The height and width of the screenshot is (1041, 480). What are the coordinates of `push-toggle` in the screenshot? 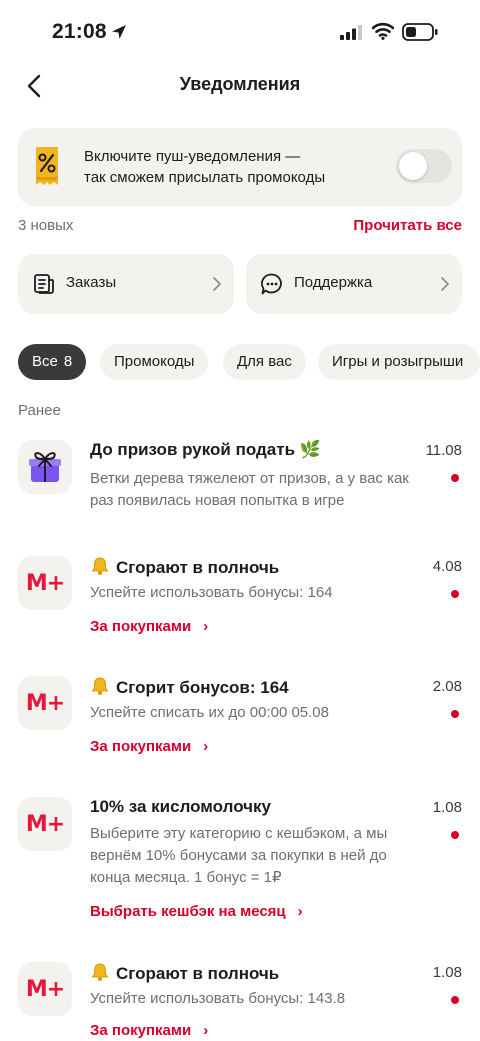 It's located at (424, 166).